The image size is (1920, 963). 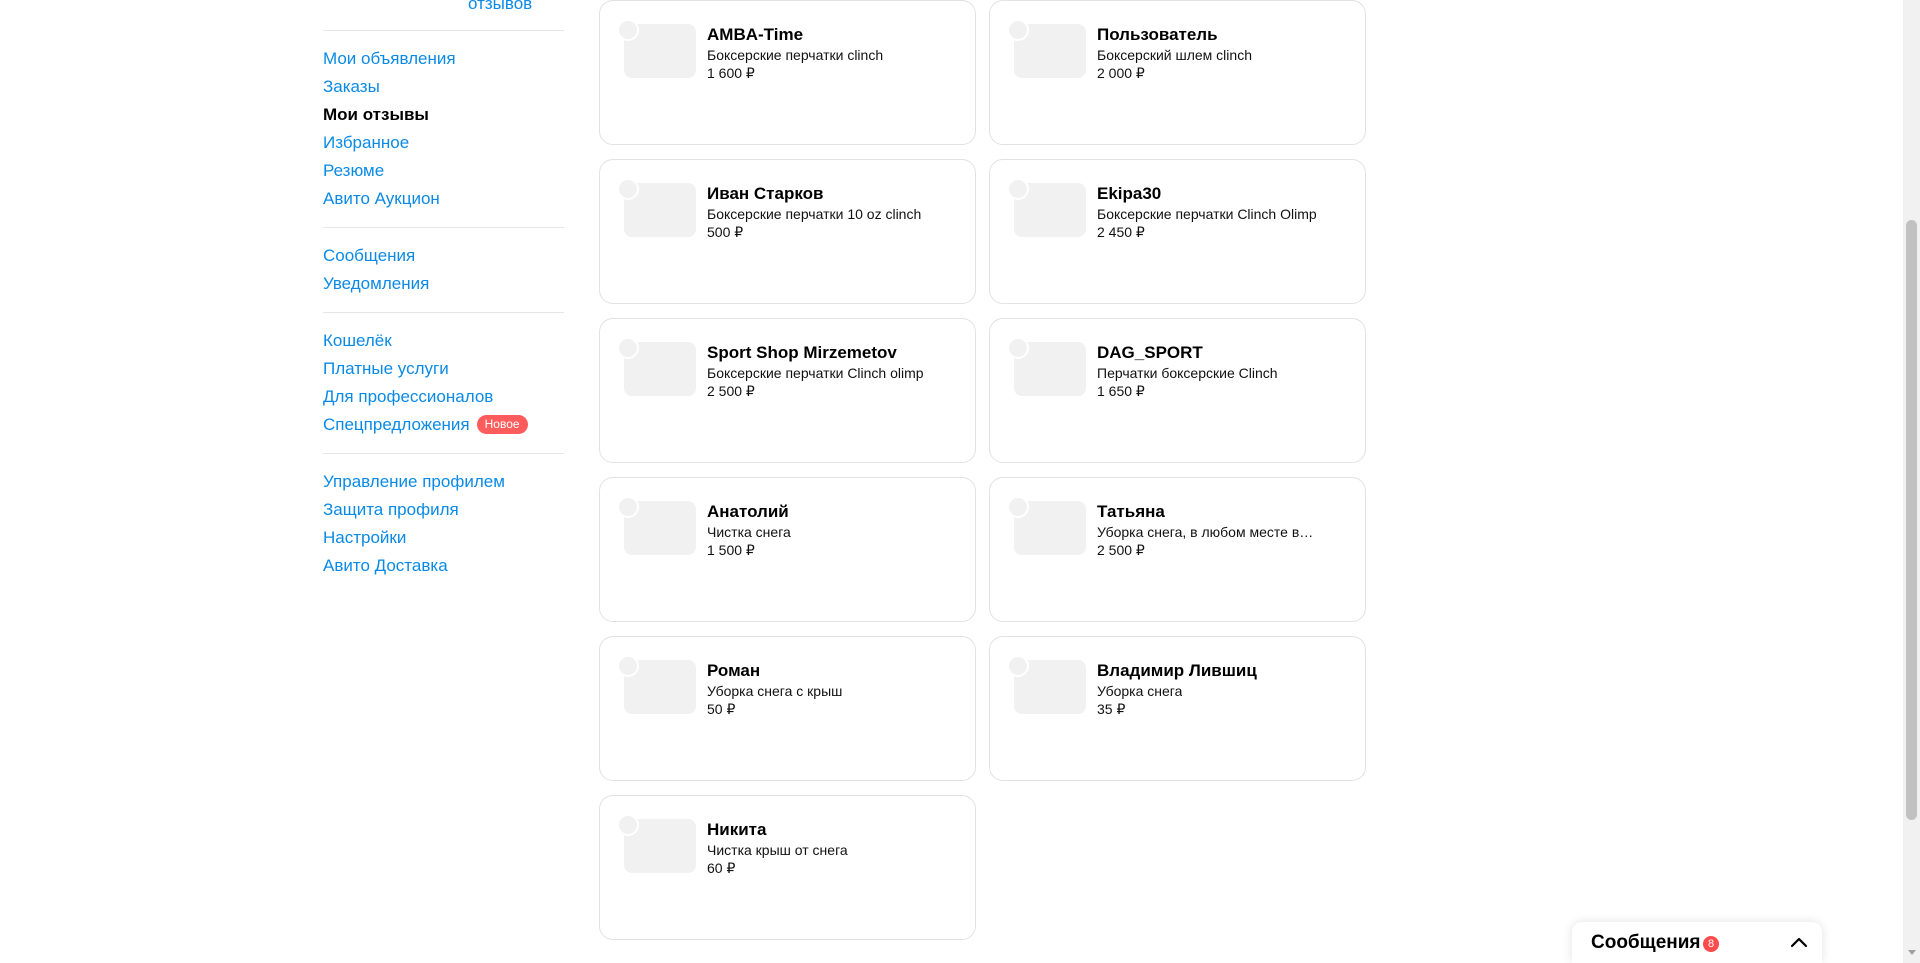 I want to click on sidebar-item: Авито Доставка, so click(x=443, y=566).